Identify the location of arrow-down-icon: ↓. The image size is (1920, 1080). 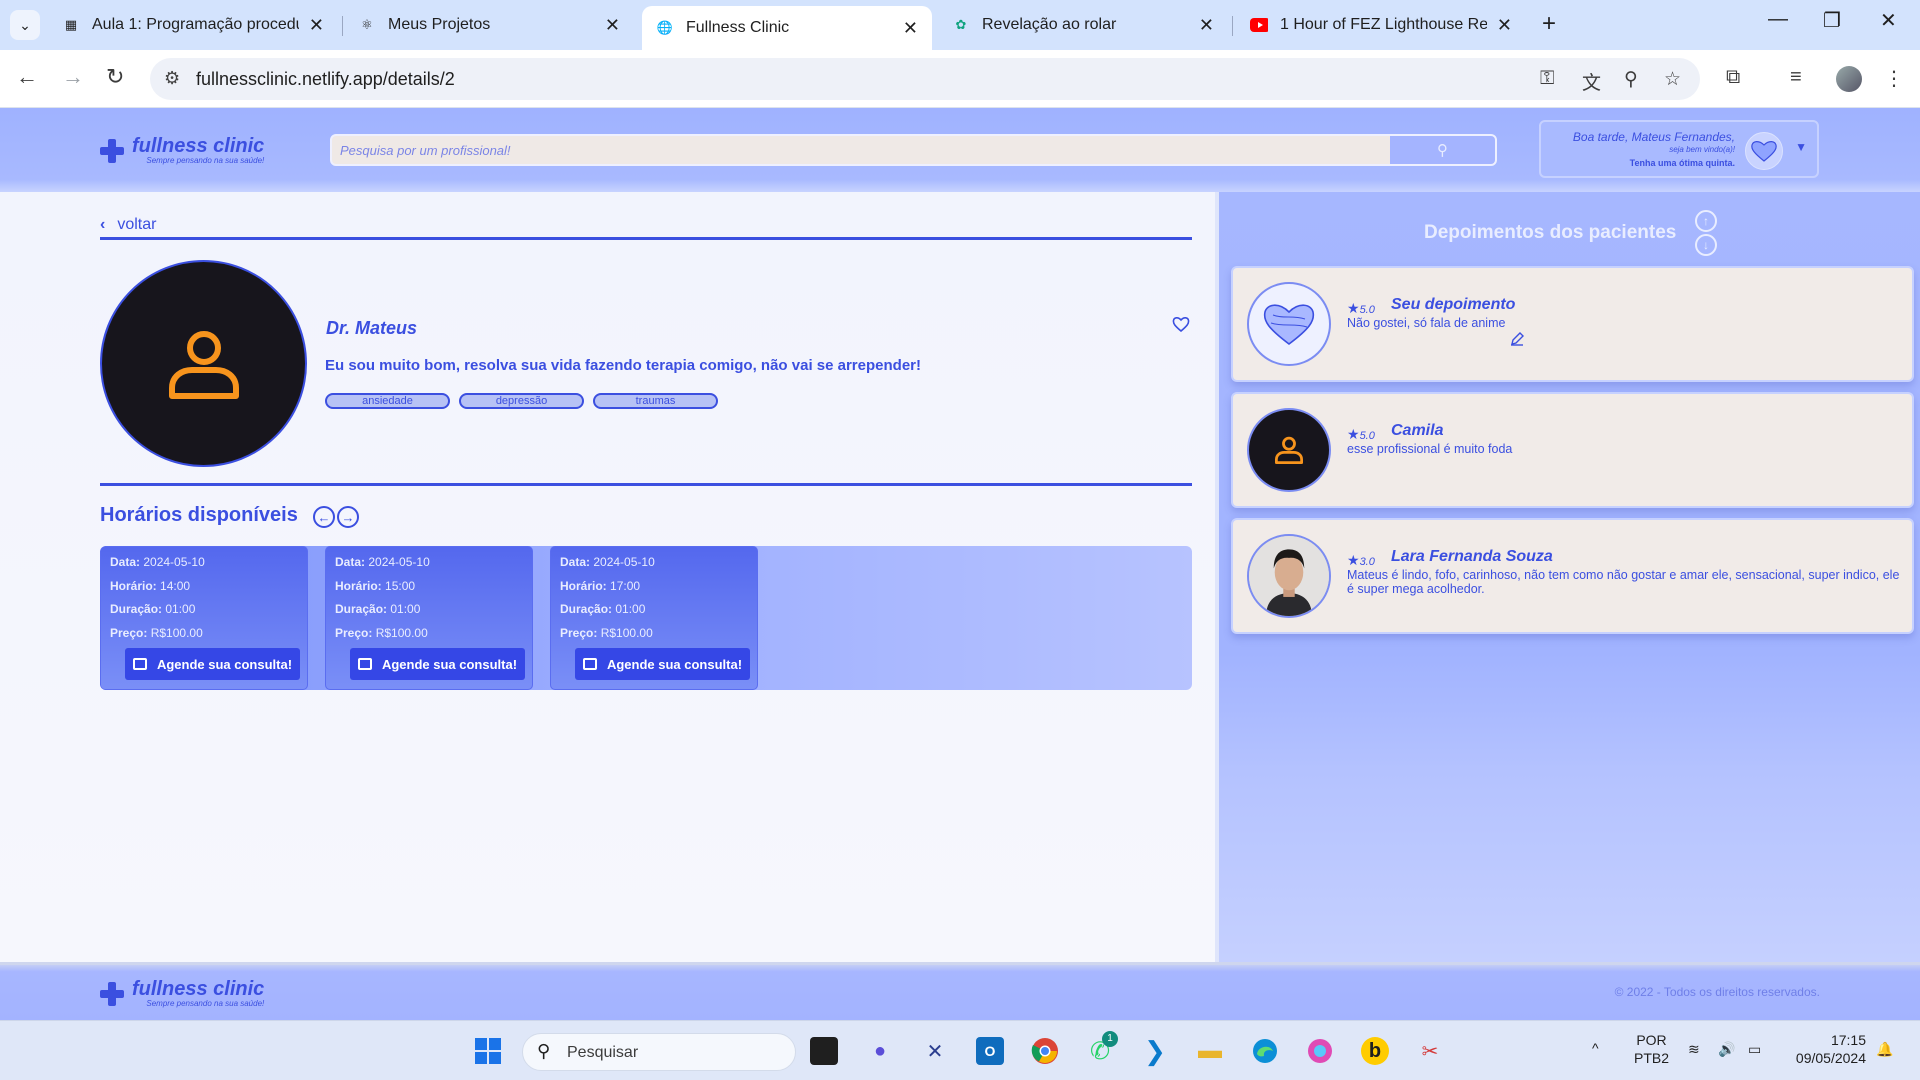
(1706, 245).